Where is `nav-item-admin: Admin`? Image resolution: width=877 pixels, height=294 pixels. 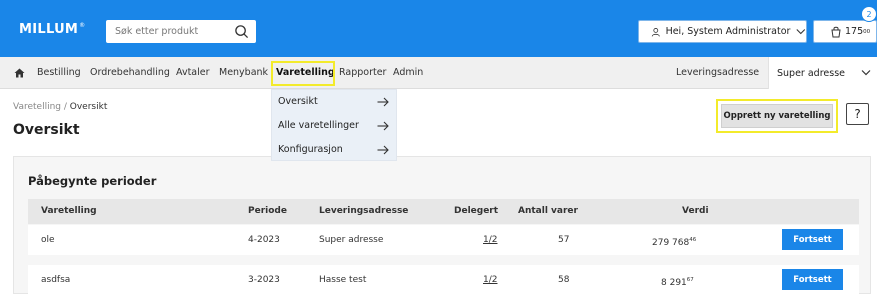
nav-item-admin: Admin is located at coordinates (408, 73).